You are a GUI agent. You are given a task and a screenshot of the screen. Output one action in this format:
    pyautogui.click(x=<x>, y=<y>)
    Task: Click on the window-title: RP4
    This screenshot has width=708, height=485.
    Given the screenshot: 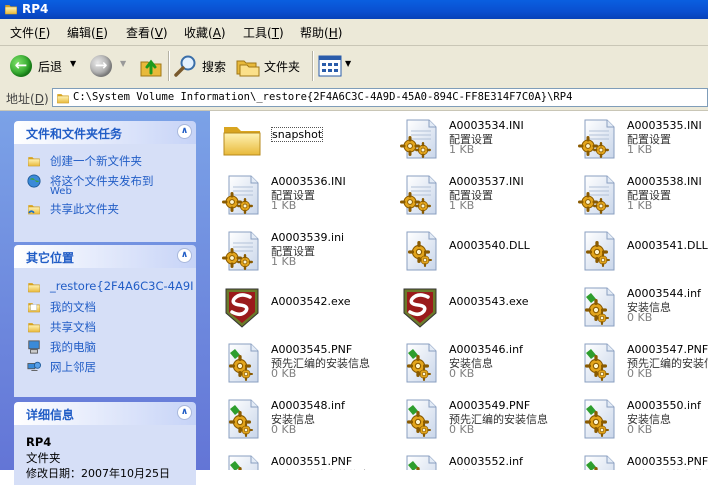 What is the action you would take?
    pyautogui.click(x=35, y=9)
    